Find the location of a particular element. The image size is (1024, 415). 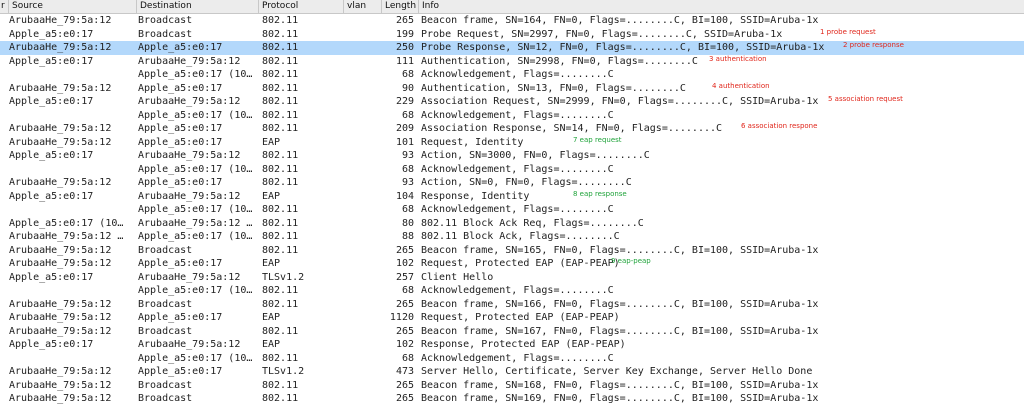

info-cell: Response, Protected EAP (EAP-PEAP) is located at coordinates (523, 344).